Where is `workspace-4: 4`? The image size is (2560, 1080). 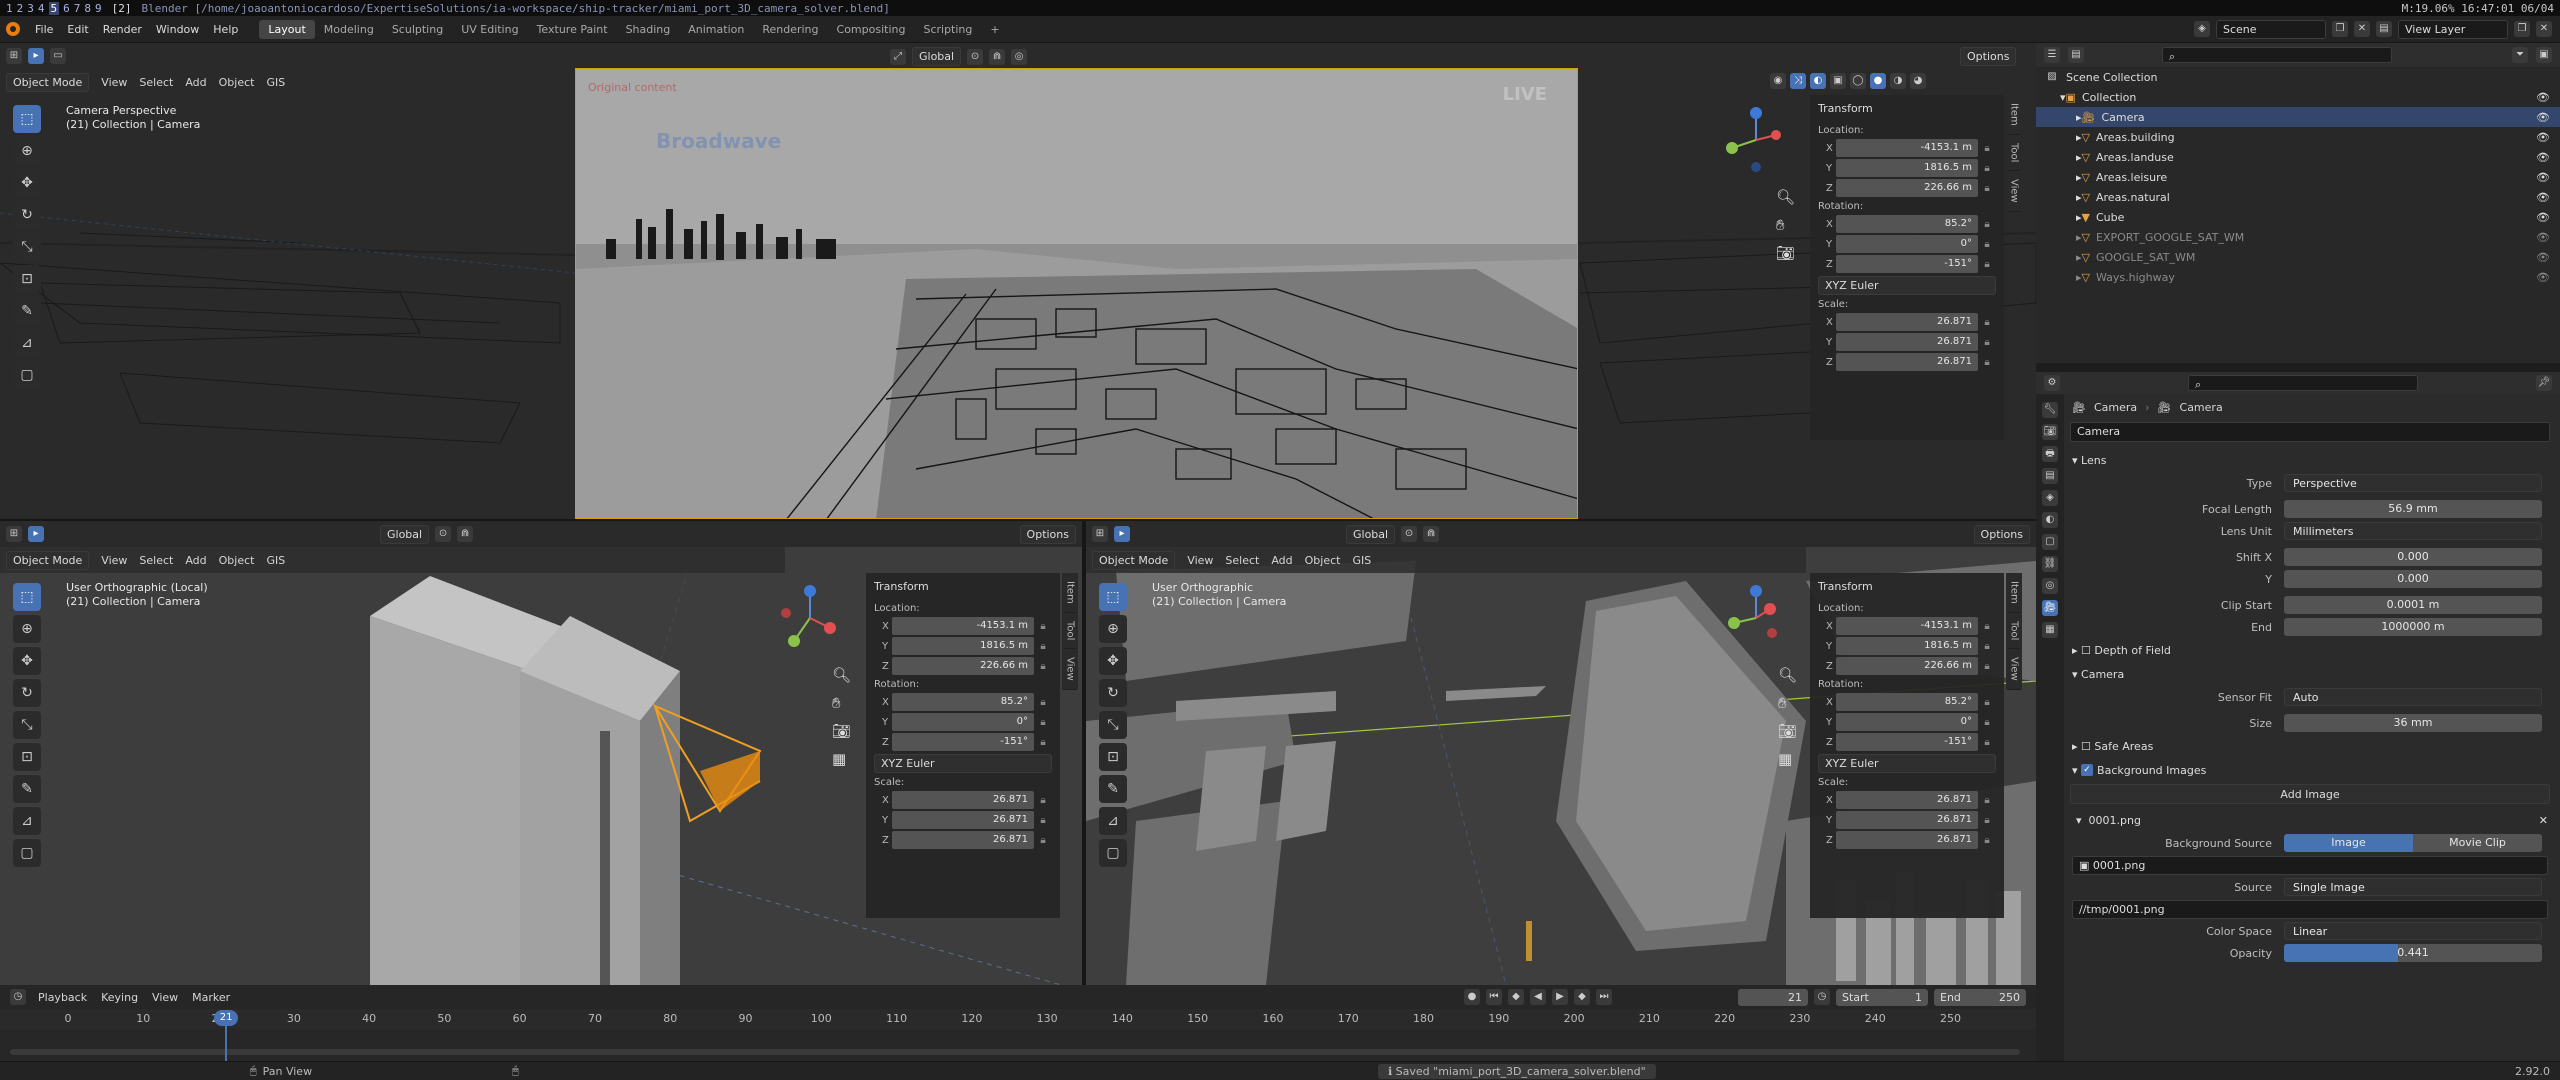
workspace-4: 4 is located at coordinates (41, 8).